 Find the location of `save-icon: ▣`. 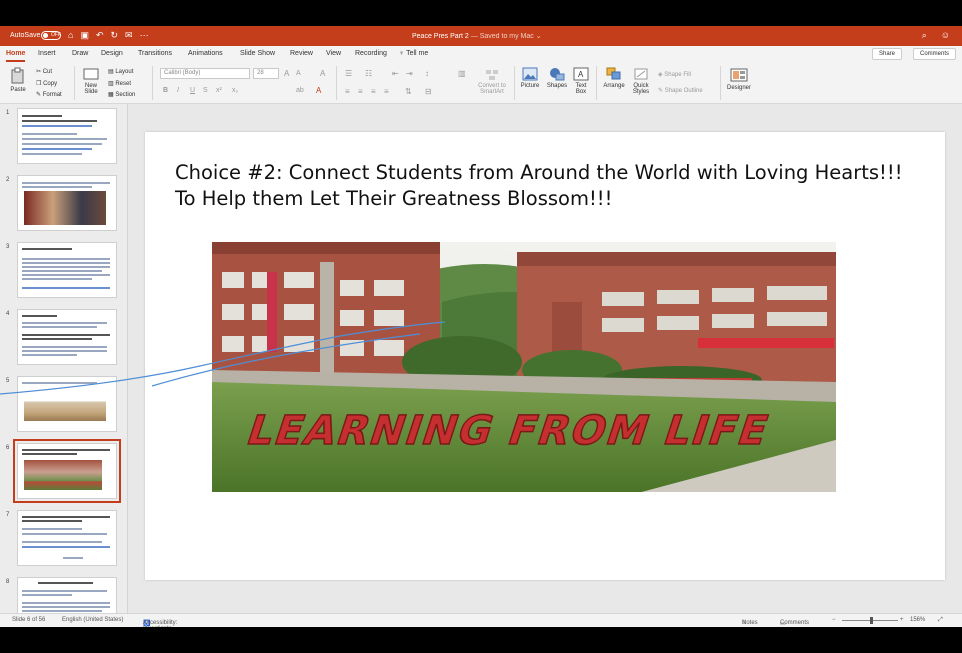

save-icon: ▣ is located at coordinates (84, 35).